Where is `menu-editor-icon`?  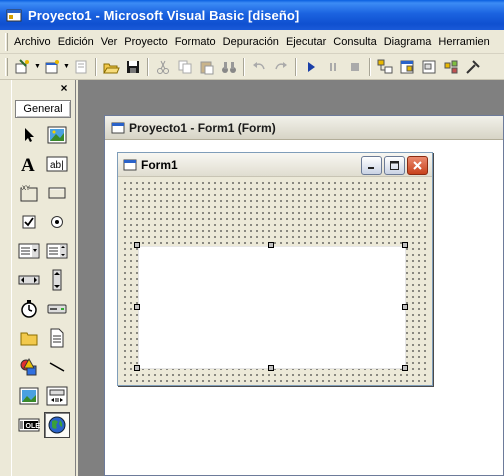
menu-editor-icon is located at coordinates (81, 66).